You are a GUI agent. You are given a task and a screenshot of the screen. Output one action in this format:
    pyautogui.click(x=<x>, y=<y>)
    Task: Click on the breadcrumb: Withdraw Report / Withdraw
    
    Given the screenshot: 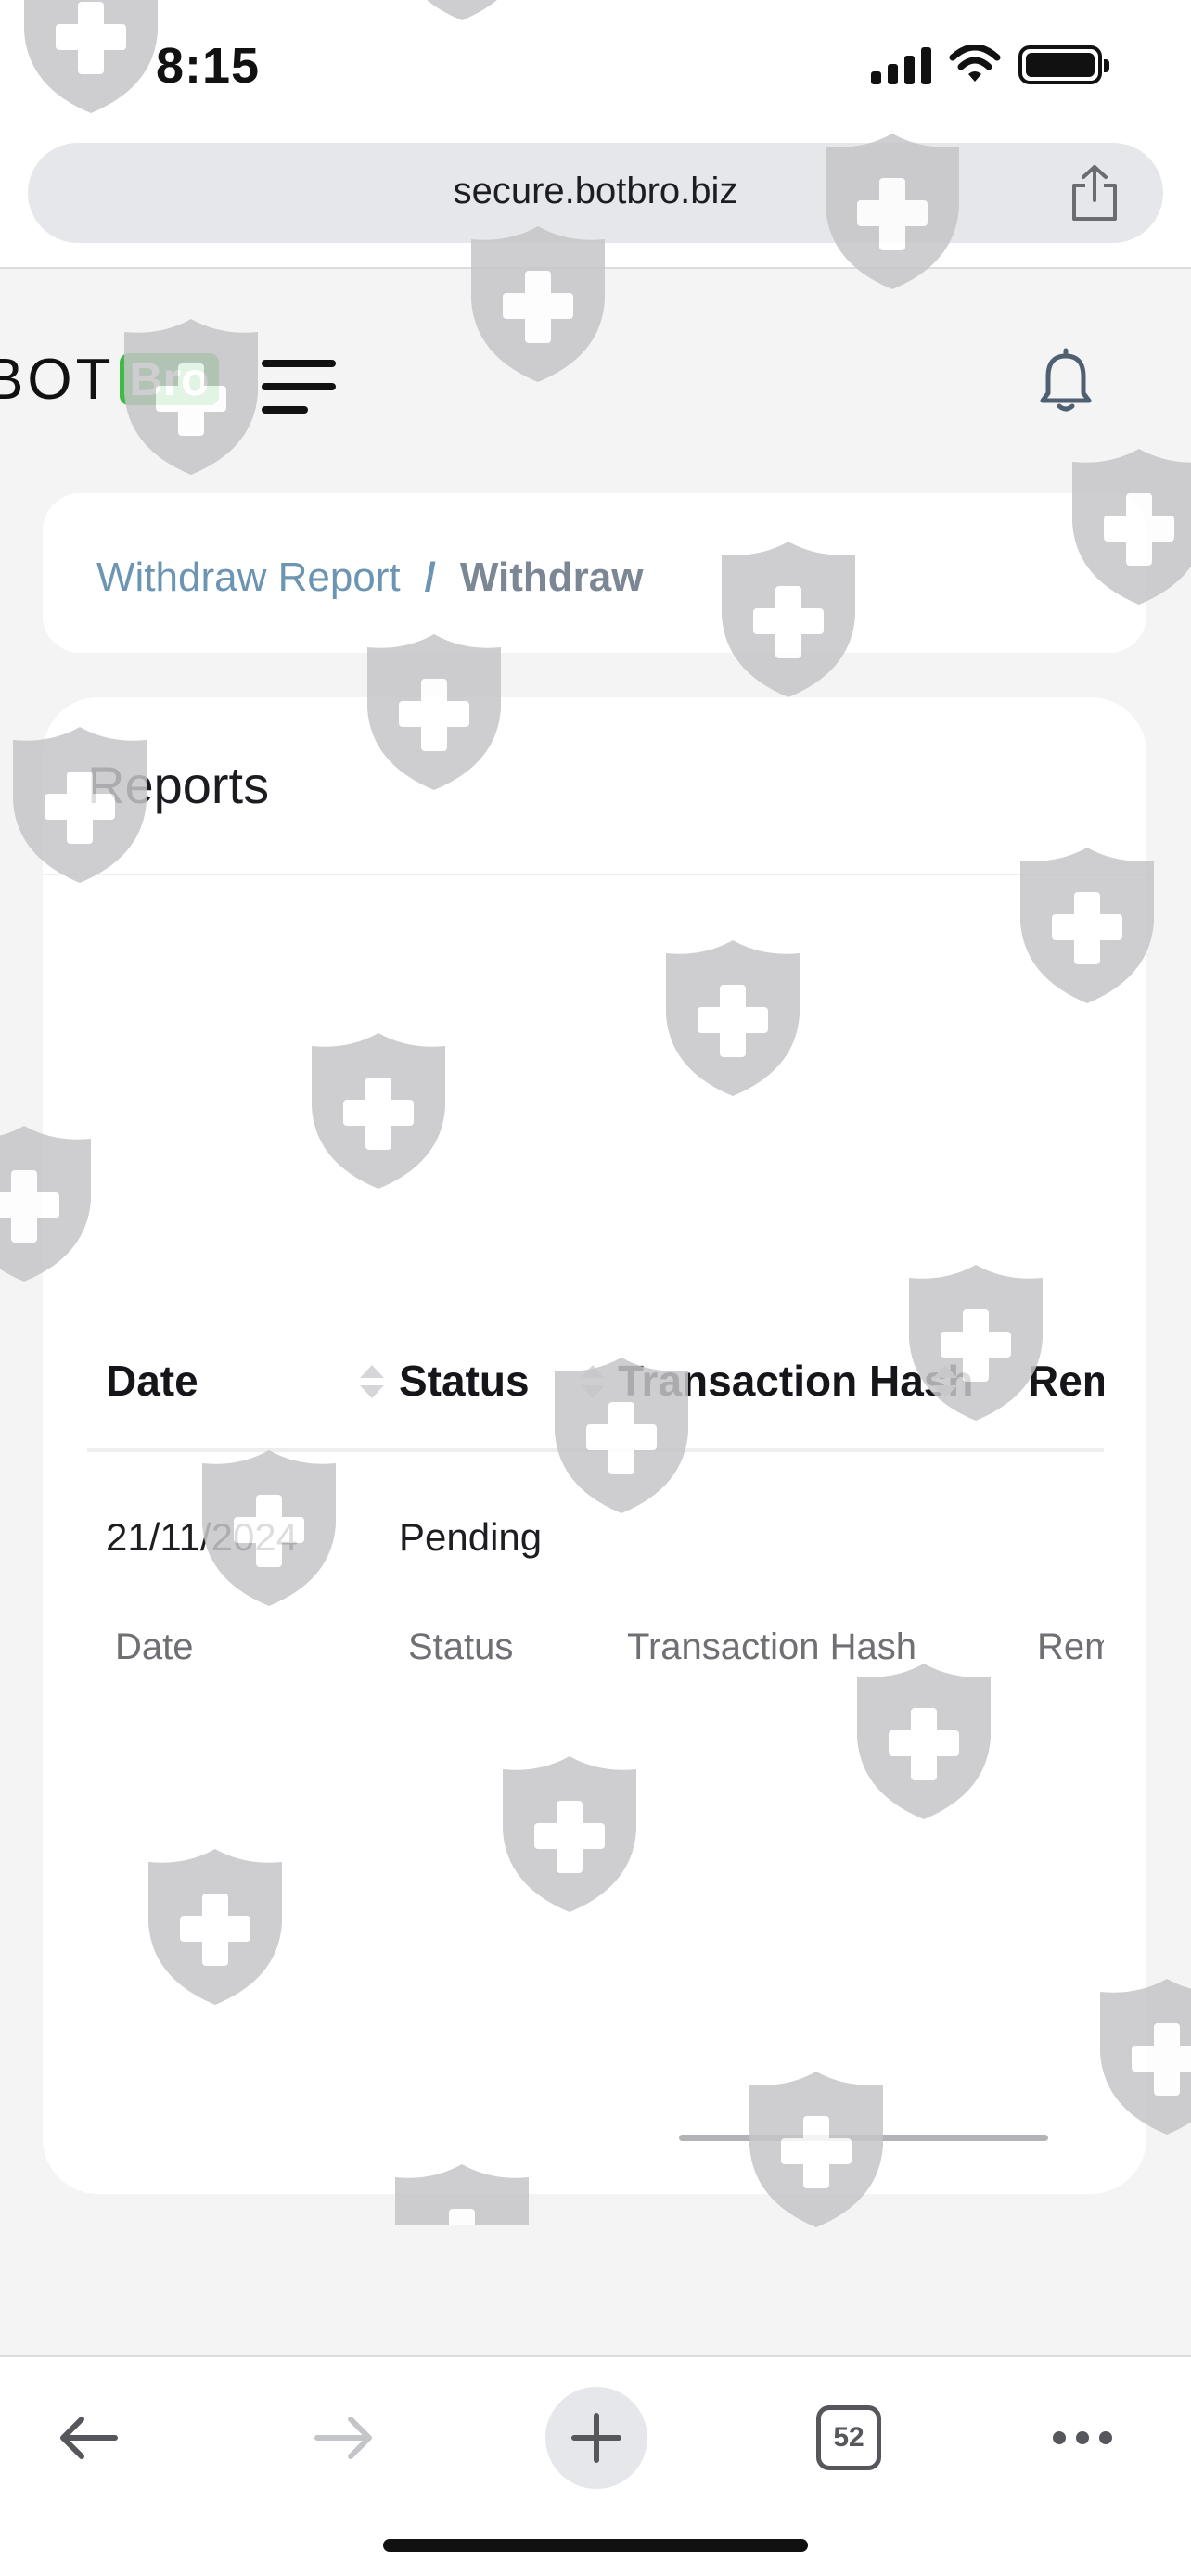 What is the action you would take?
    pyautogui.click(x=370, y=578)
    